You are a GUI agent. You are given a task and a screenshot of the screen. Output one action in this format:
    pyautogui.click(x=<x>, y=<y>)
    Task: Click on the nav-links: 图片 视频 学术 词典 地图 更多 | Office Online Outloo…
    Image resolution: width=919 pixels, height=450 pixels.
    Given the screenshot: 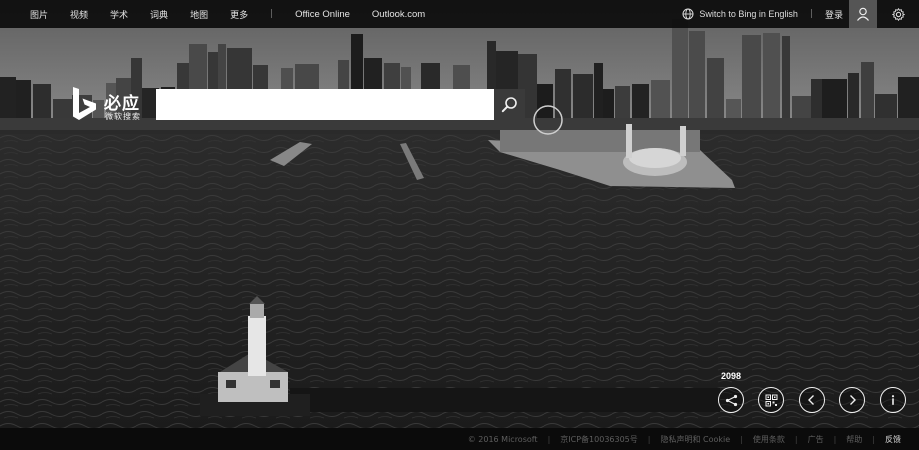 What is the action you would take?
    pyautogui.click(x=238, y=14)
    